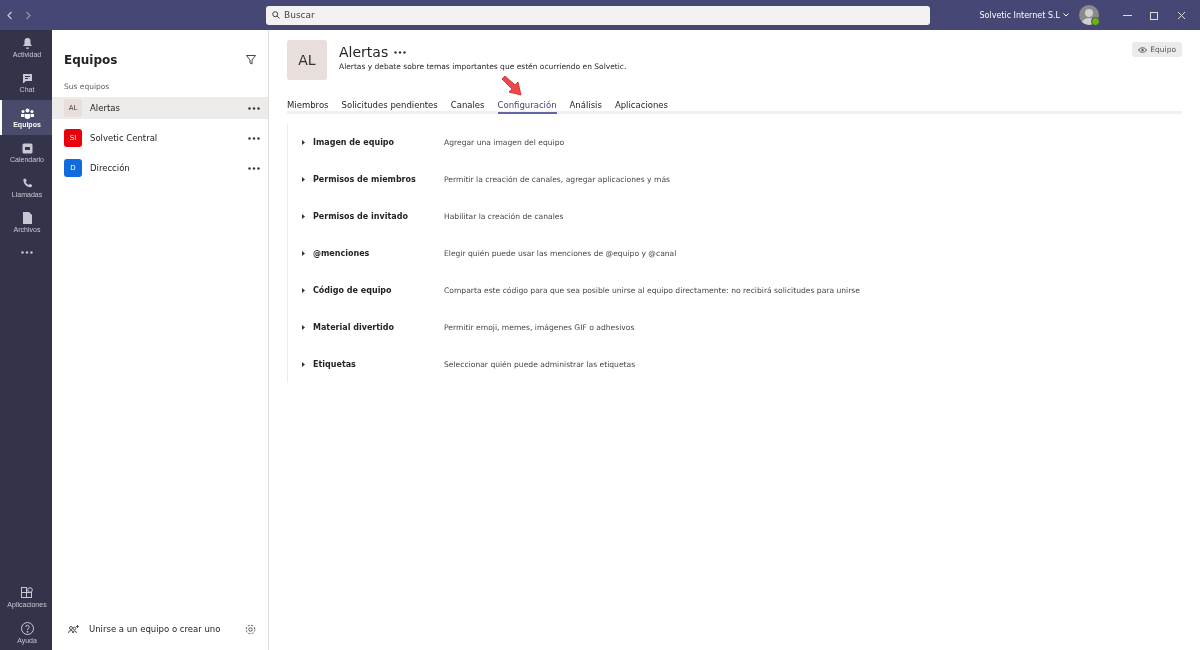 This screenshot has width=1200, height=650. What do you see at coordinates (641, 105) in the screenshot?
I see `tab: Aplicaciones` at bounding box center [641, 105].